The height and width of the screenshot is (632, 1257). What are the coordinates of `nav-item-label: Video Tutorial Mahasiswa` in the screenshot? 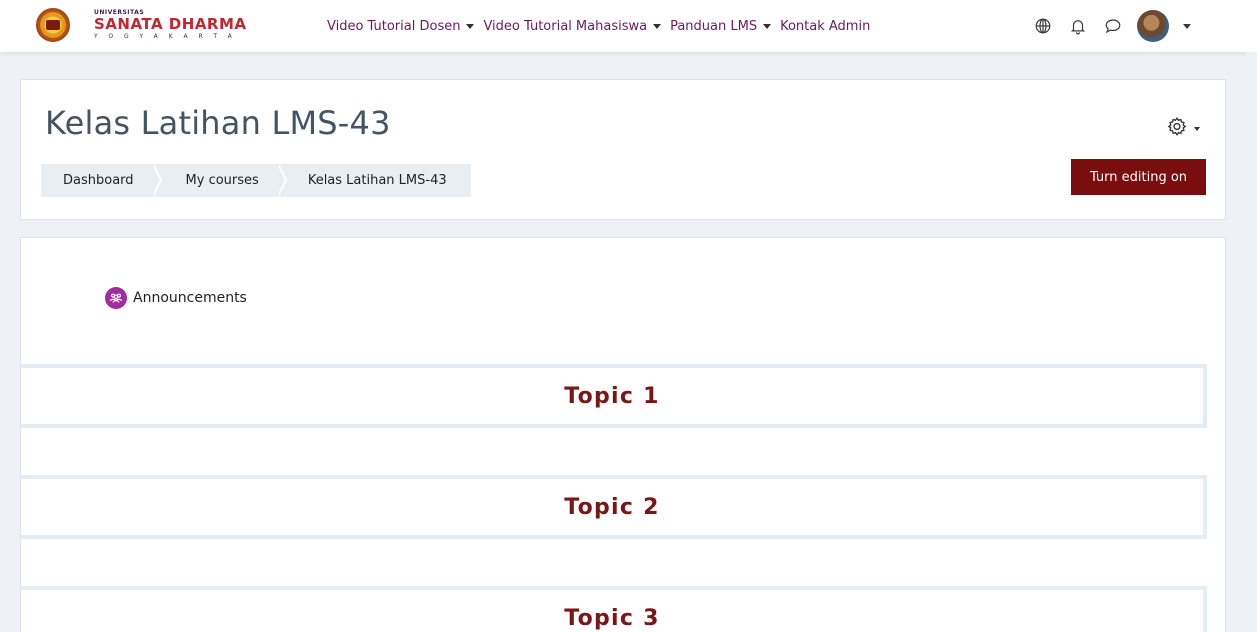 It's located at (565, 26).